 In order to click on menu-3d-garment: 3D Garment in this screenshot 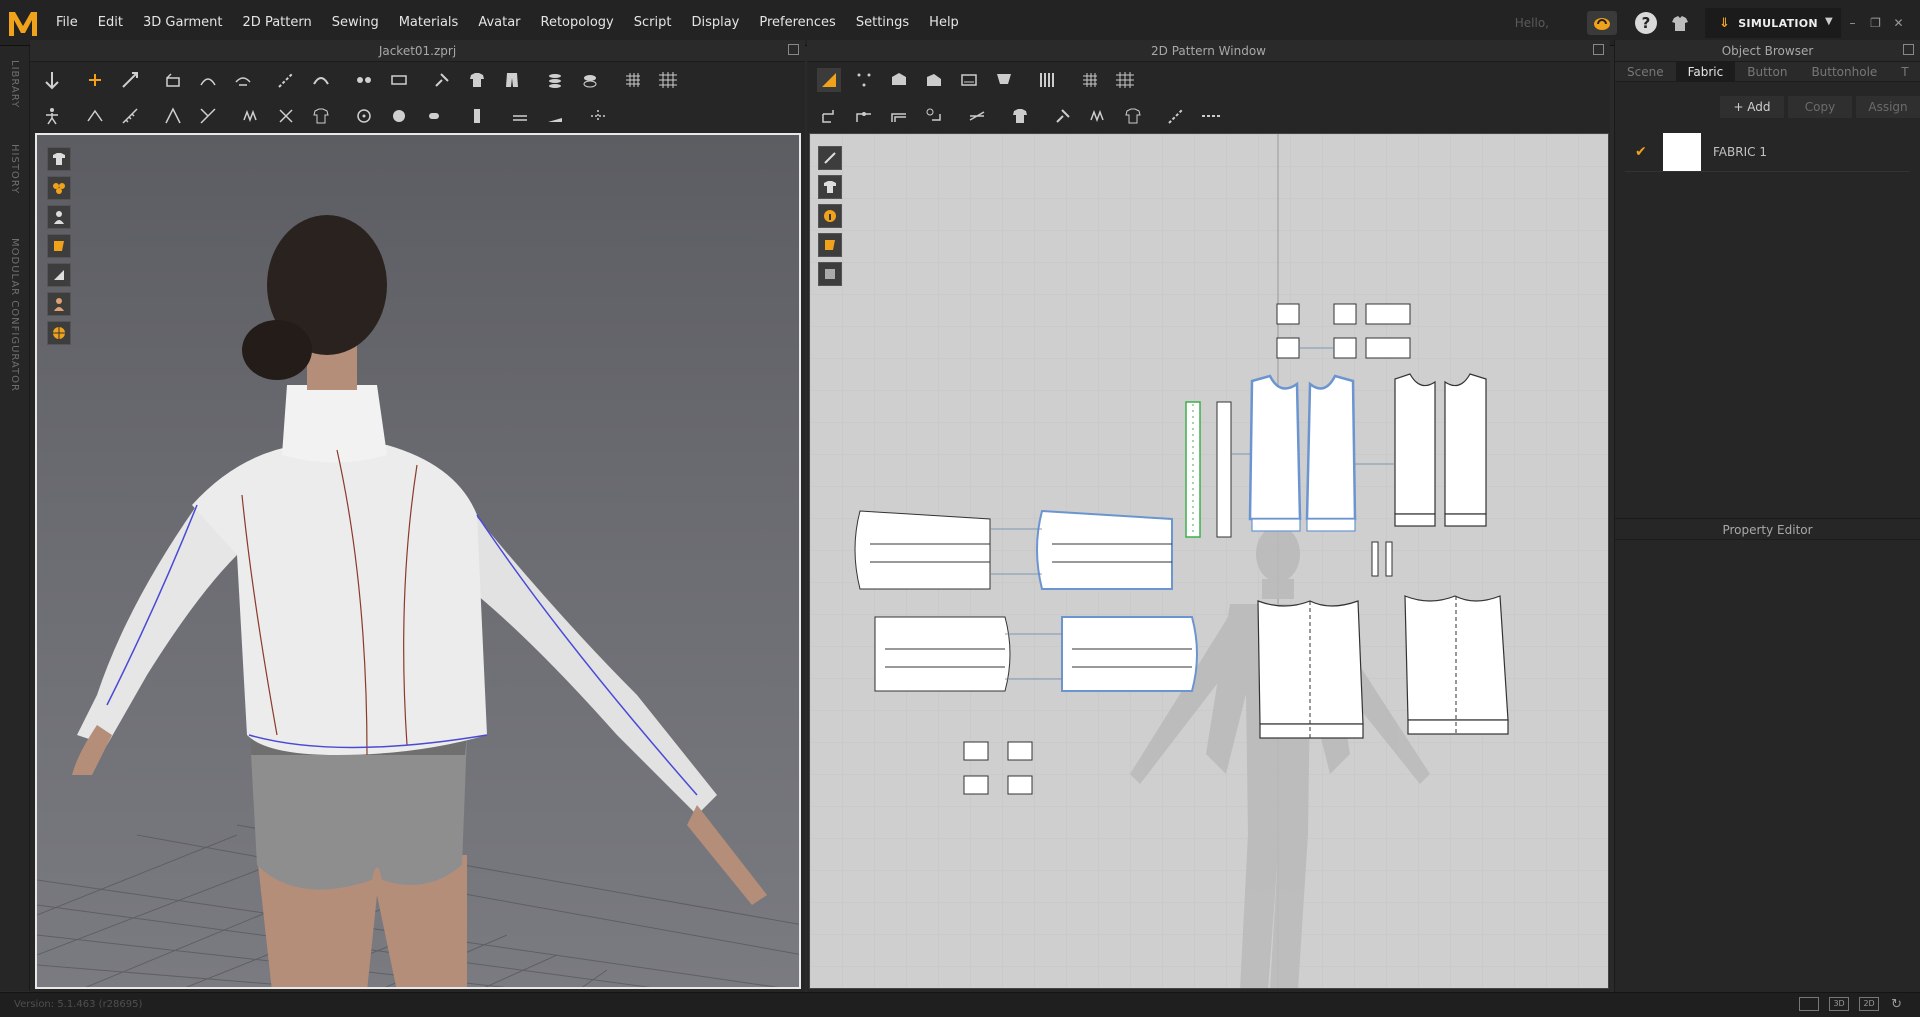, I will do `click(183, 23)`.